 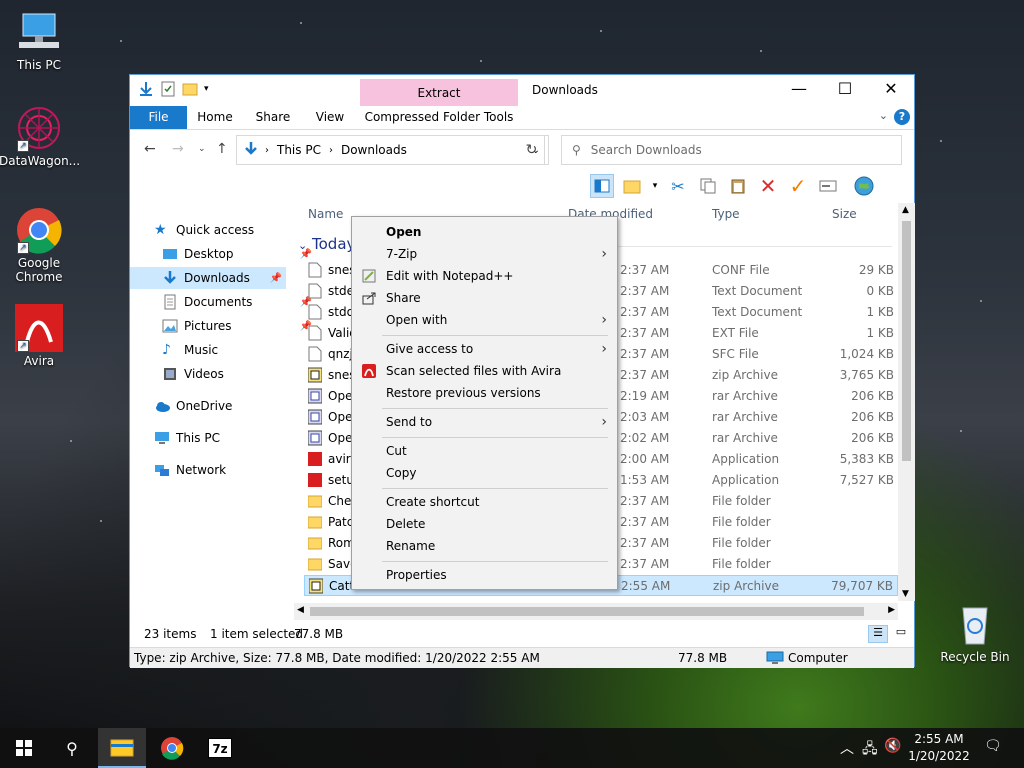 I want to click on desktop-icon-chrome: ↗ Google Chrome, so click(x=39, y=245).